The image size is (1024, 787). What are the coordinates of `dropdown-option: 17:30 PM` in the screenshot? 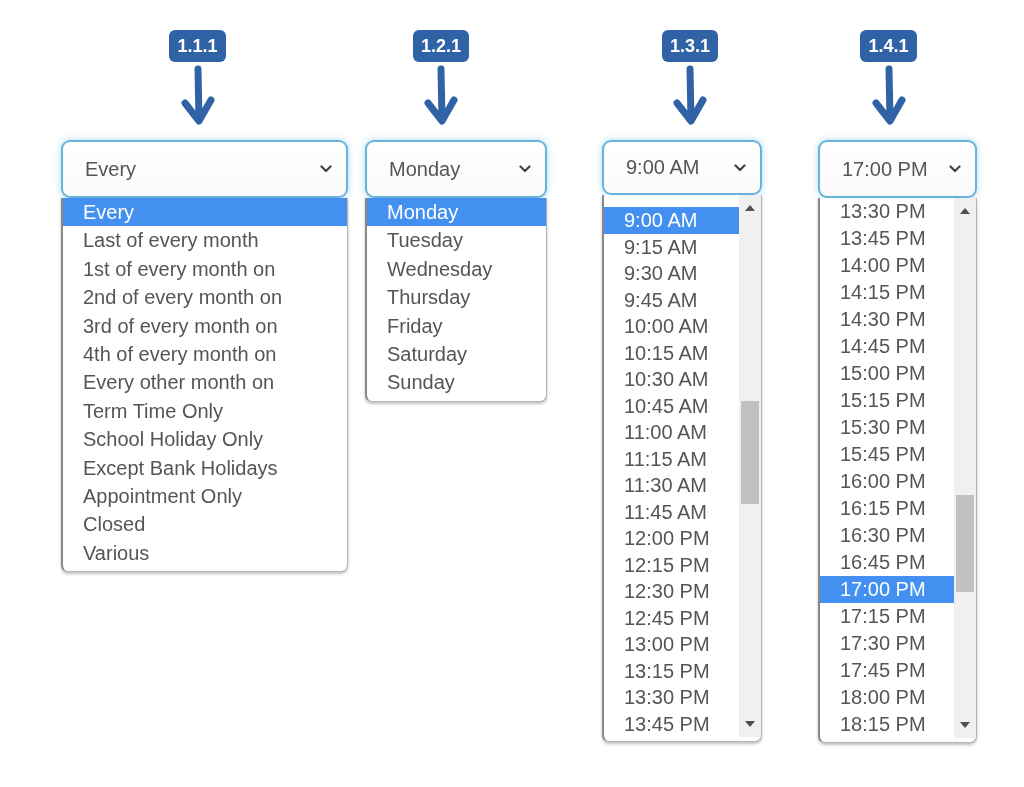 It's located at (887, 643).